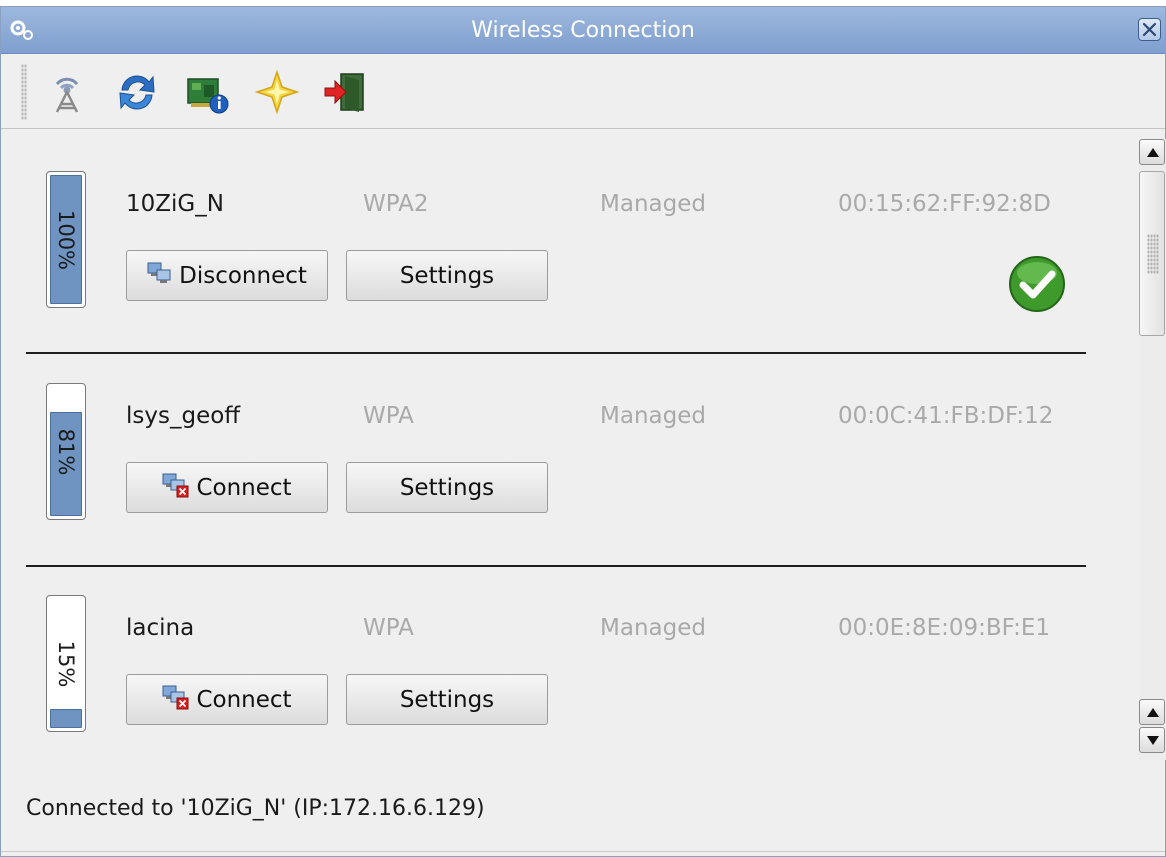 This screenshot has height=857, width=1166. Describe the element at coordinates (66, 718) in the screenshot. I see `signal-fill` at that location.